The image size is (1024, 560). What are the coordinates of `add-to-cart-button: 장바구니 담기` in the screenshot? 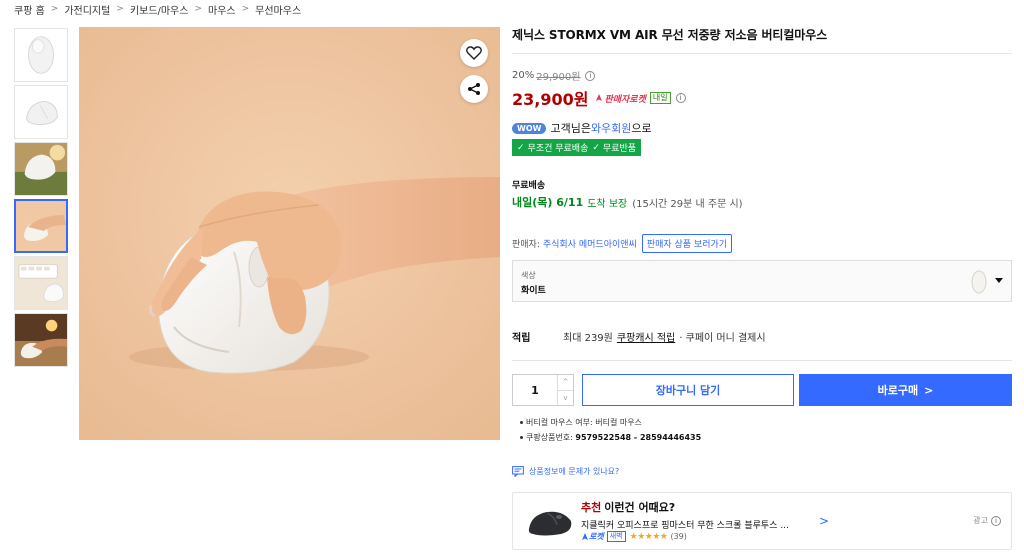 It's located at (688, 390).